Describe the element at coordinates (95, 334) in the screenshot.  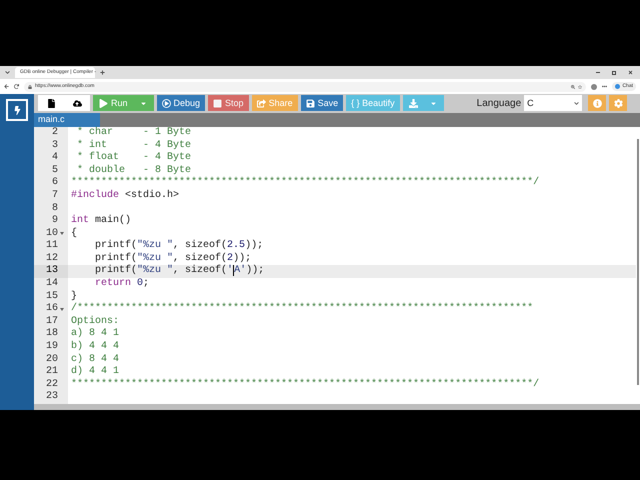
I see `code-token: a) 8 4 1` at that location.